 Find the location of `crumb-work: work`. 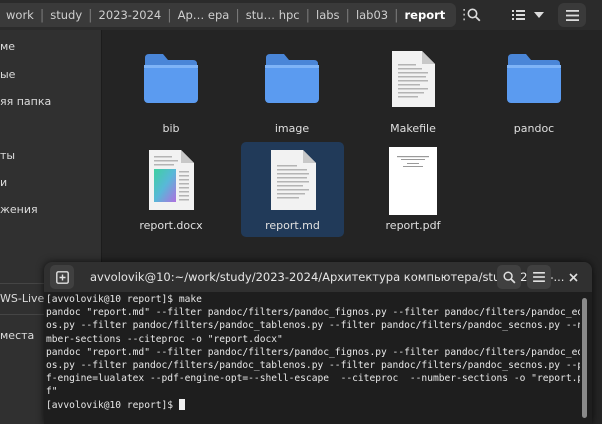

crumb-work: work is located at coordinates (20, 15).